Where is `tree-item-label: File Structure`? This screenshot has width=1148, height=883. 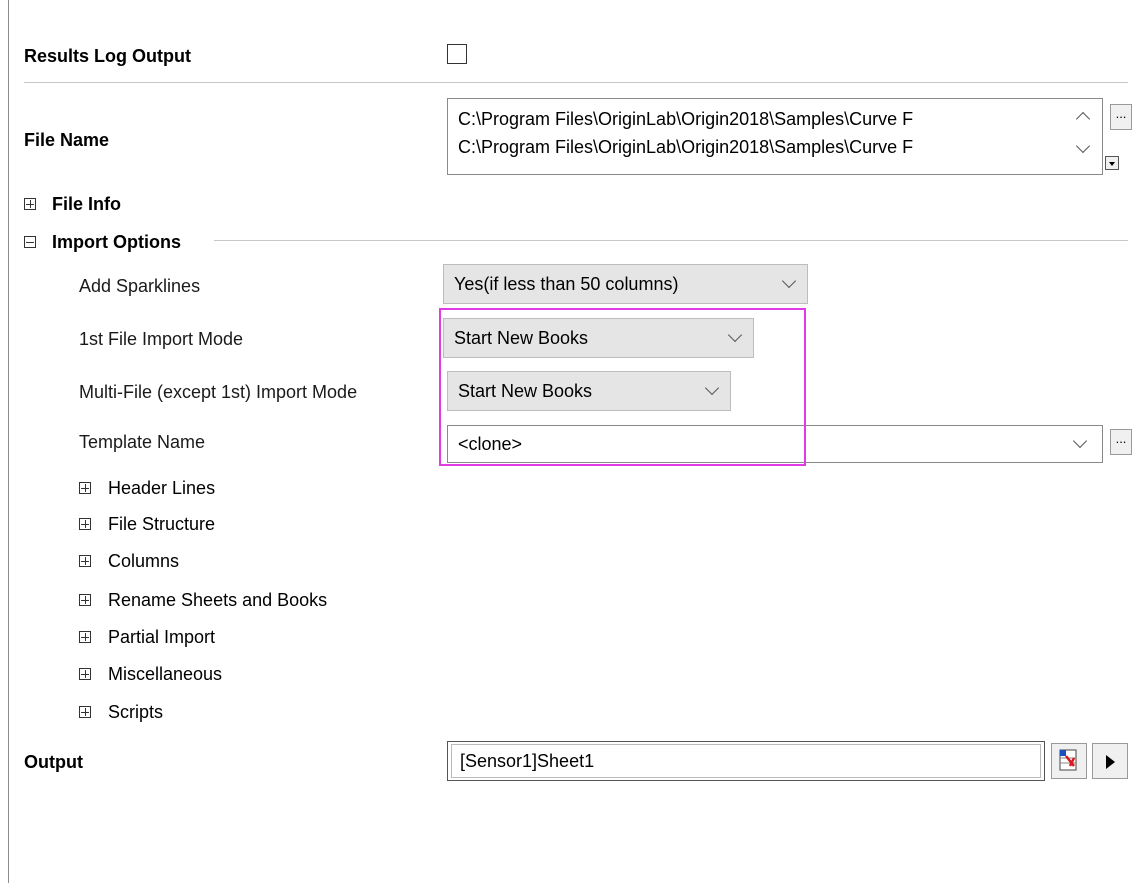
tree-item-label: File Structure is located at coordinates (162, 524).